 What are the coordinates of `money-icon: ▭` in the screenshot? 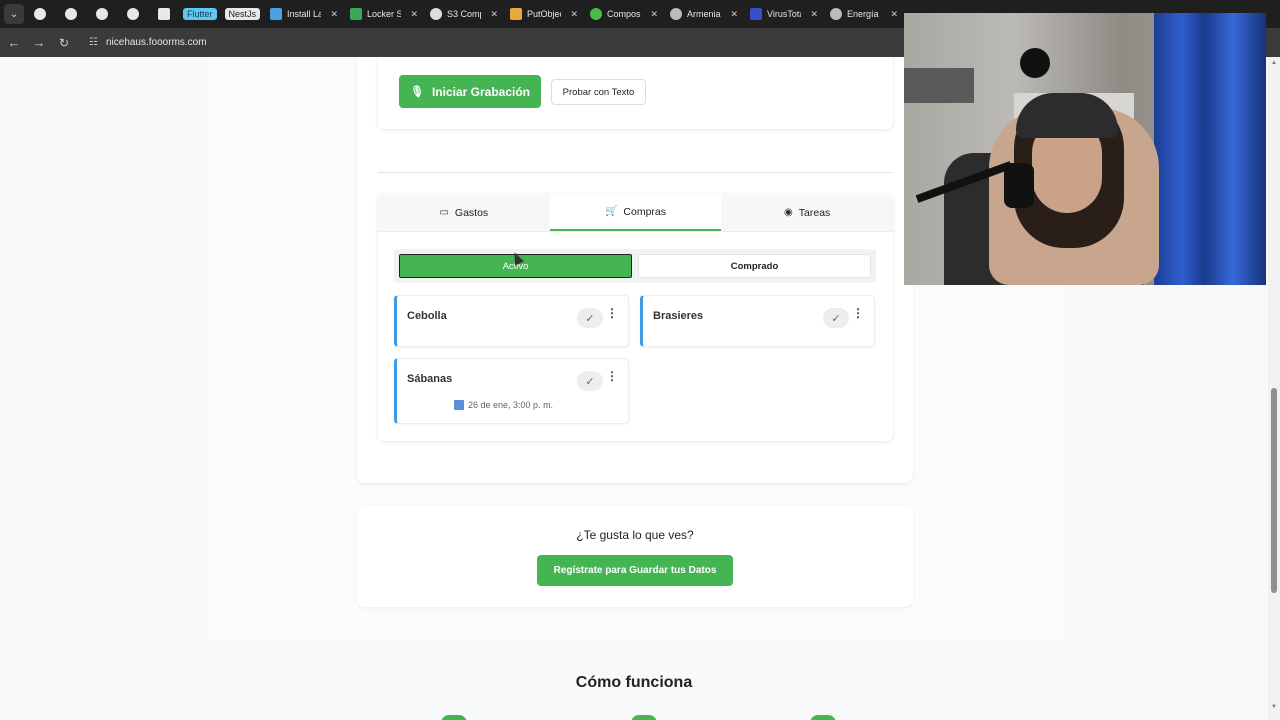 It's located at (444, 212).